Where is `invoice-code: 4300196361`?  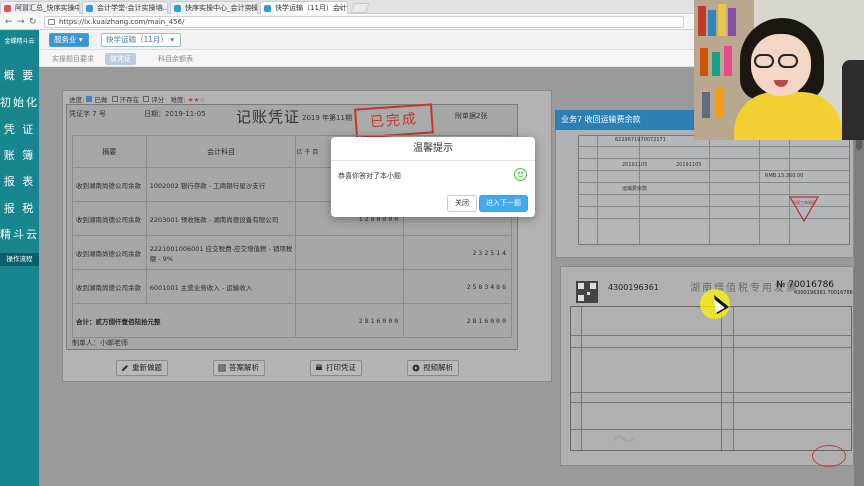 invoice-code: 4300196361 is located at coordinates (633, 287).